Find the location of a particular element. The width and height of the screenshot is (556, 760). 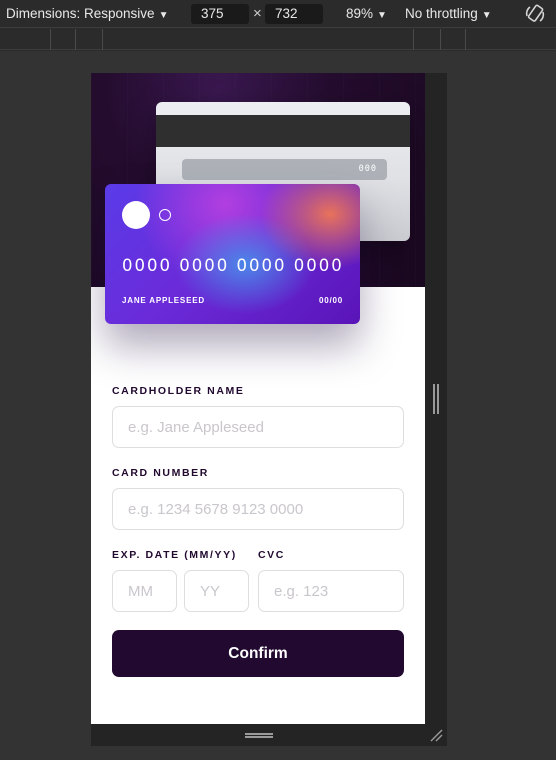

height-input: 732 is located at coordinates (294, 14).